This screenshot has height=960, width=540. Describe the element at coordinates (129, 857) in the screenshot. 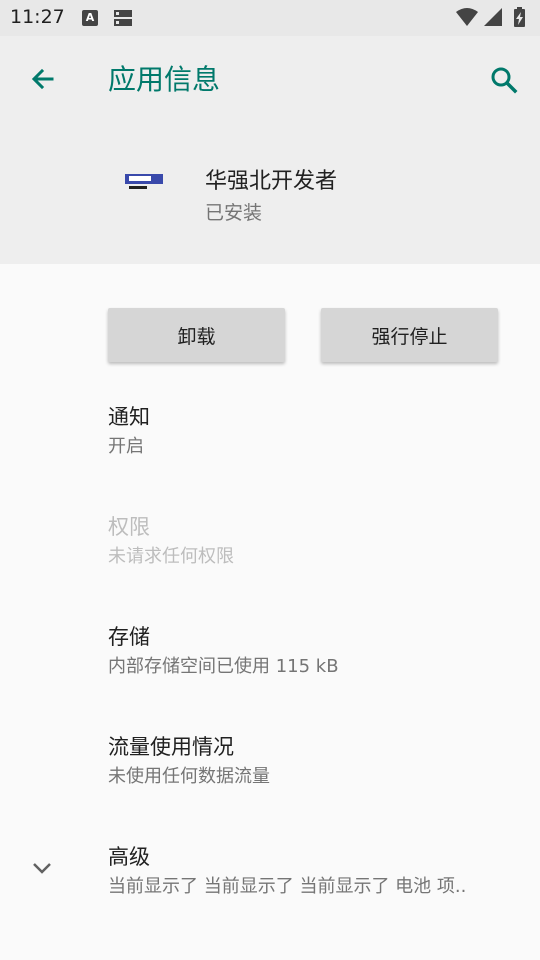

I see `settings-item-title: 高级` at that location.